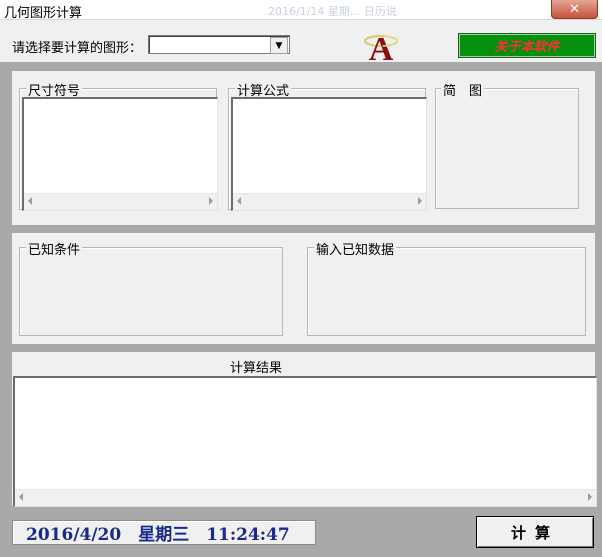 The height and width of the screenshot is (557, 602). I want to click on window-title: 几何图形计算, so click(43, 13).